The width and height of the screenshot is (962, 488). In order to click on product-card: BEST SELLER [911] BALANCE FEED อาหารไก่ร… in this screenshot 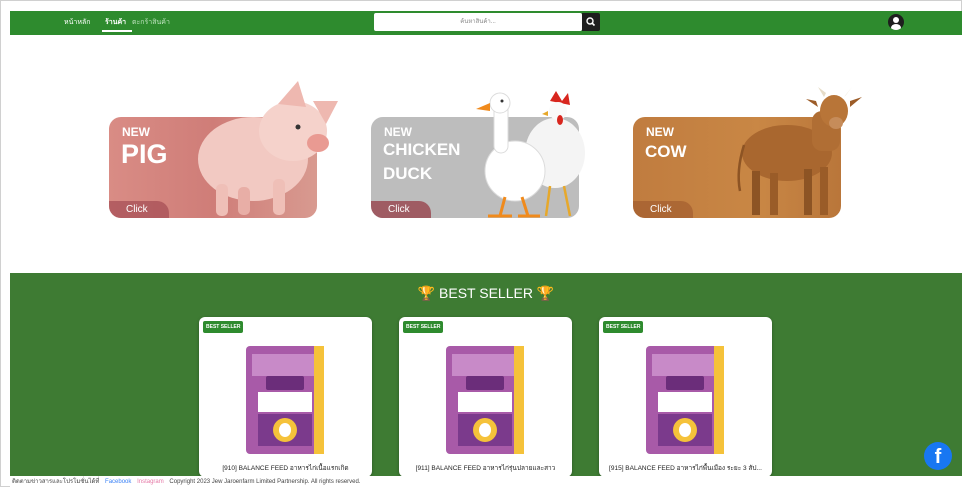, I will do `click(485, 397)`.